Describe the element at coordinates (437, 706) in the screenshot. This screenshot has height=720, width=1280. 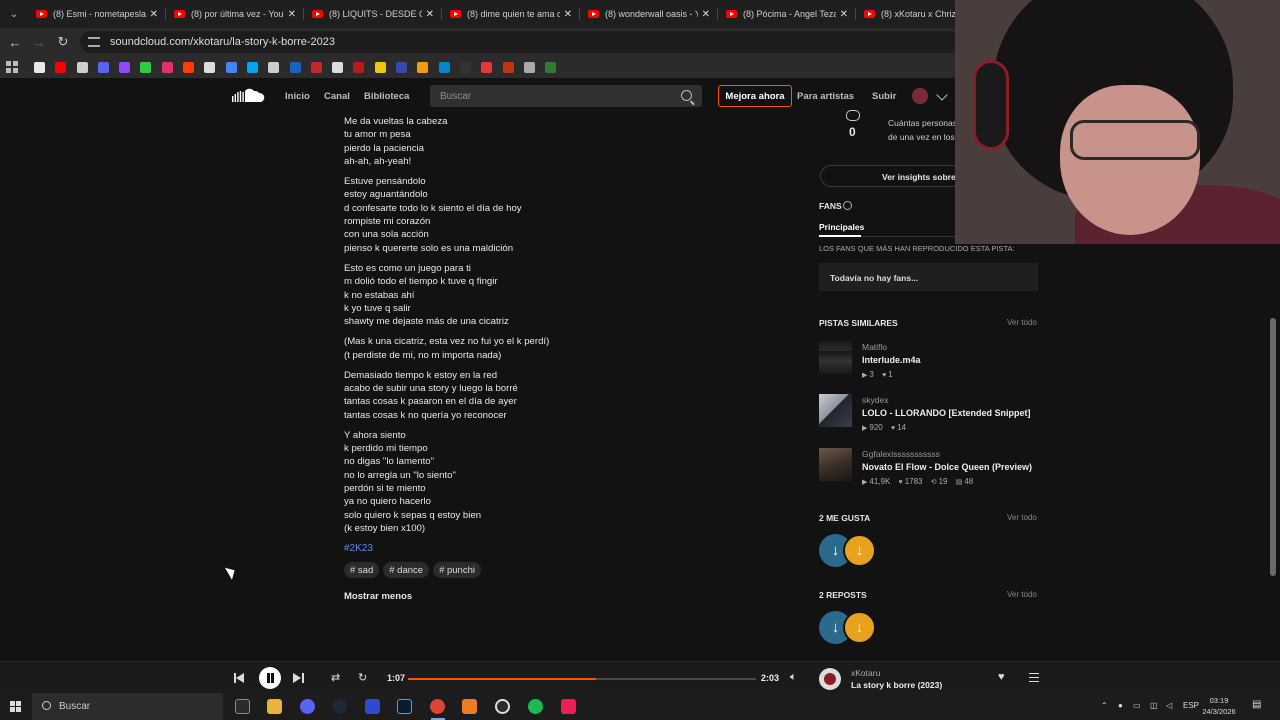
I see `chrome-icon` at that location.